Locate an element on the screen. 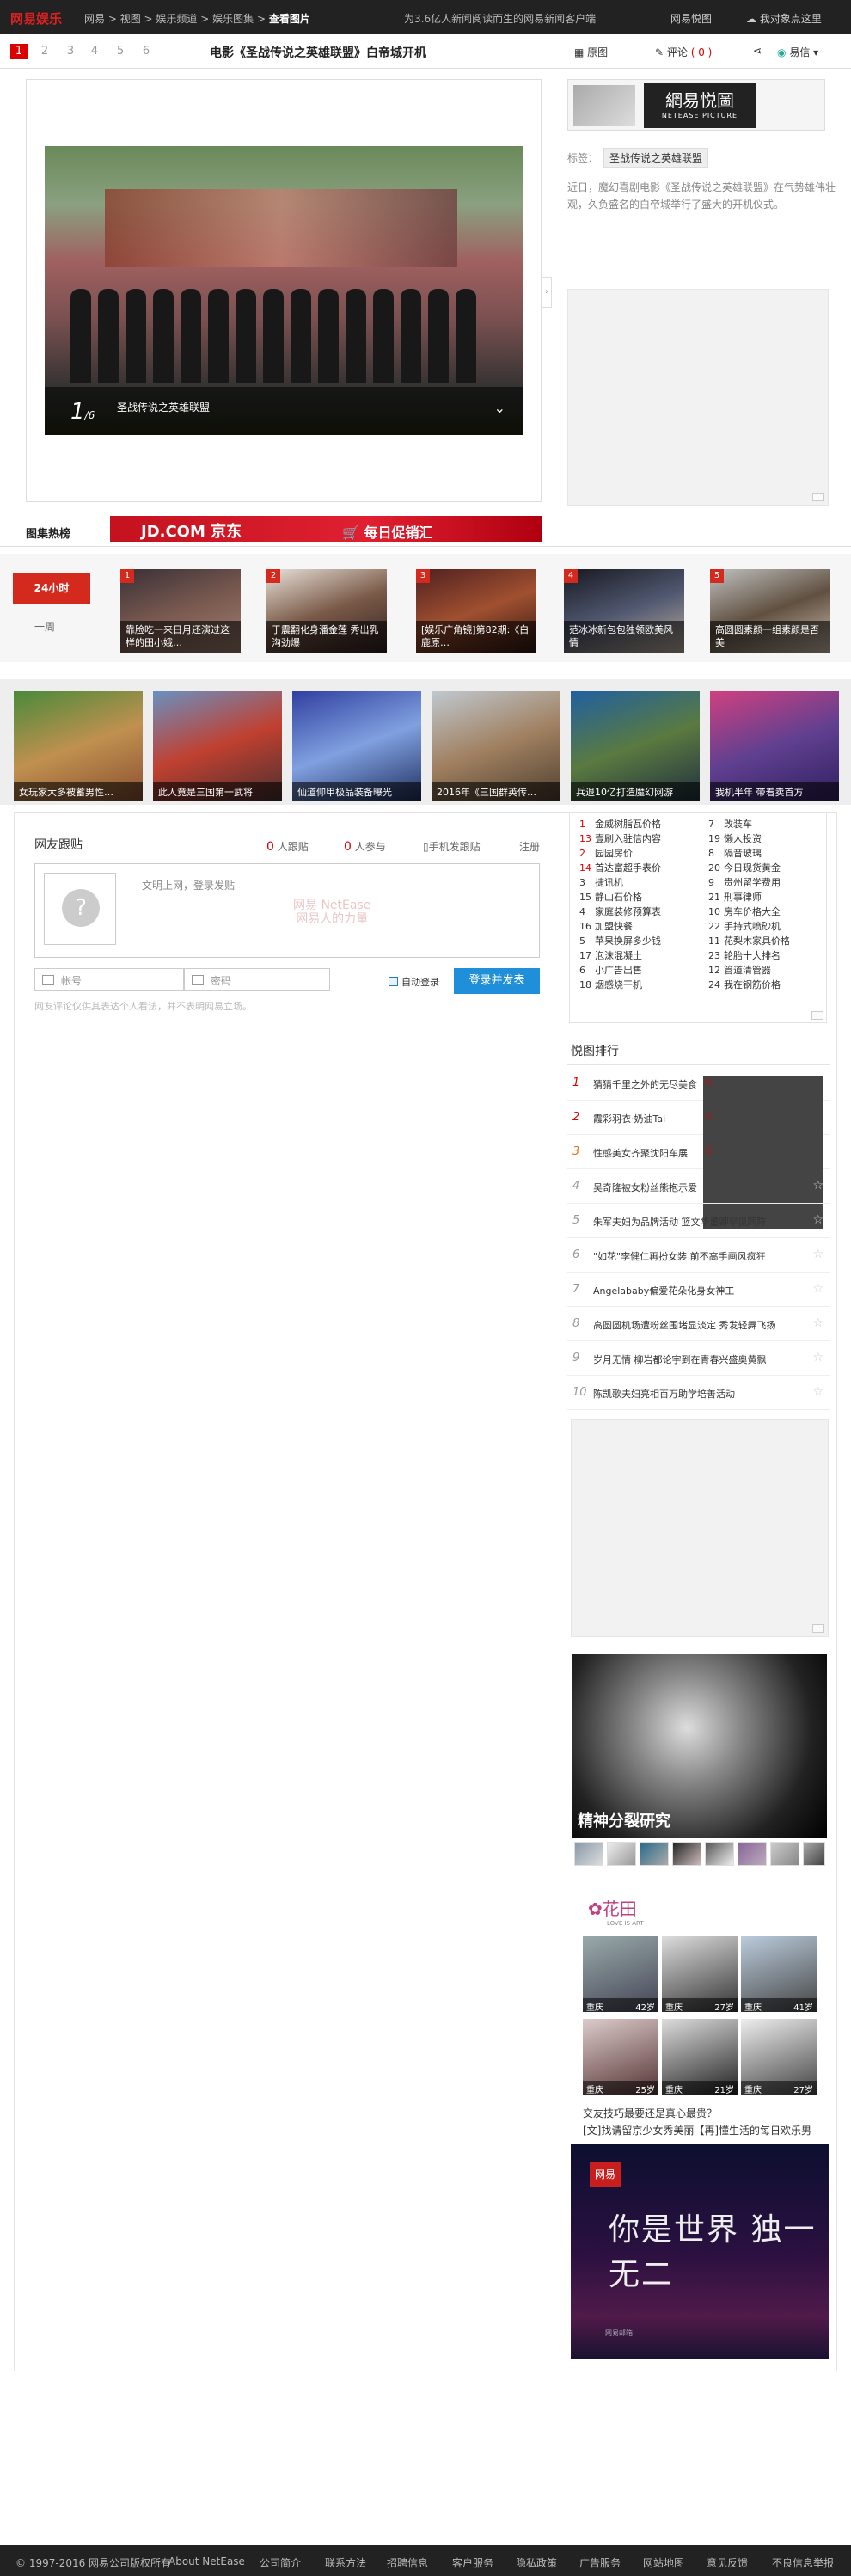 The width and height of the screenshot is (851, 2576). register-link: 注册 is located at coordinates (529, 846).